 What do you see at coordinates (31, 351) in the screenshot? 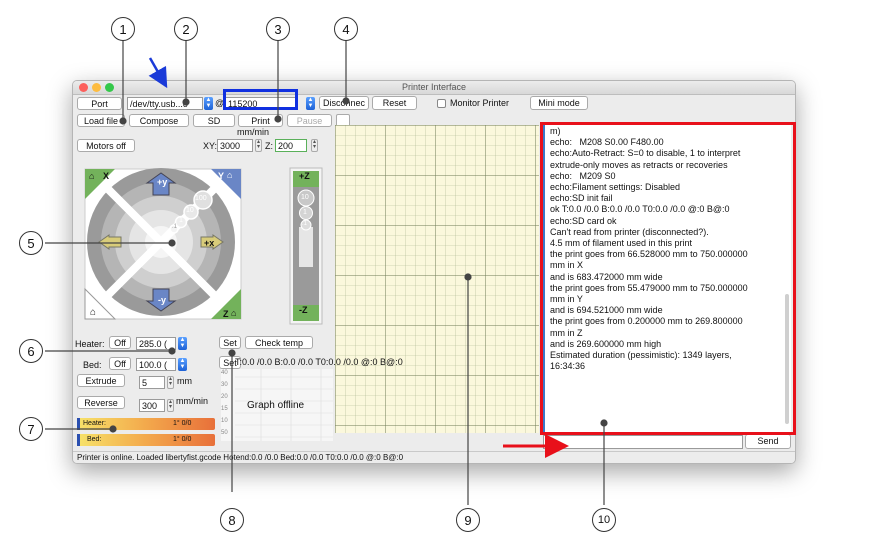
I see `callout-6: 6` at bounding box center [31, 351].